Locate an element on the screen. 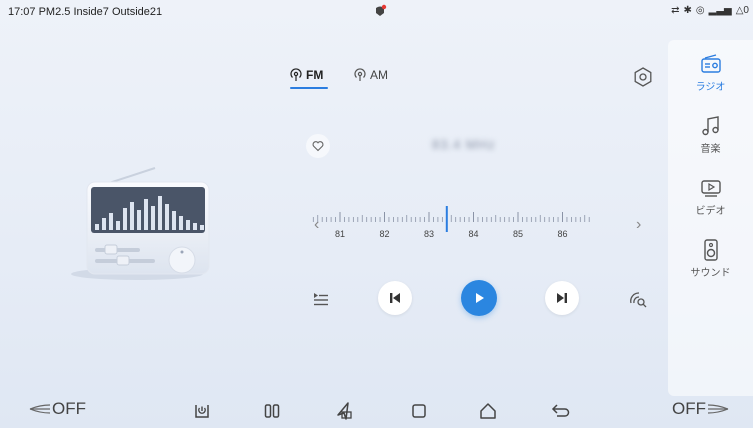 The image size is (753, 428). radio-icon is located at coordinates (710, 63).